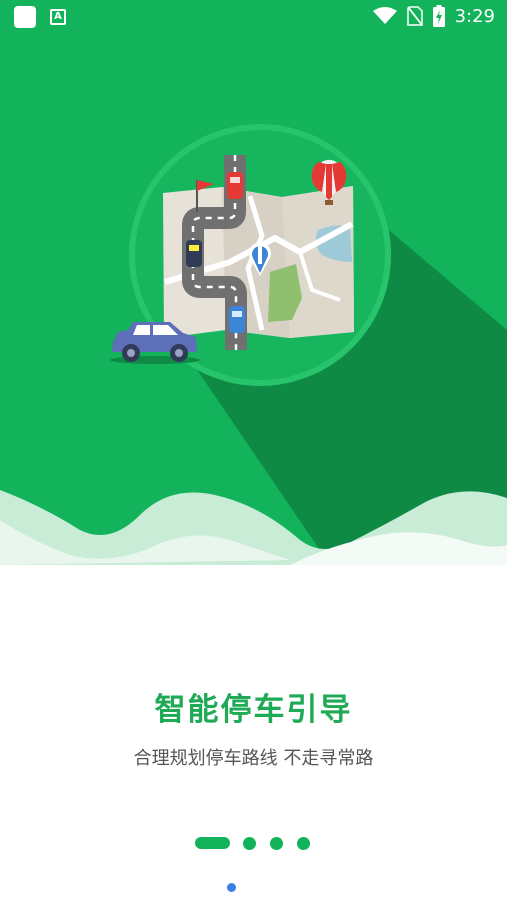 This screenshot has width=507, height=901. What do you see at coordinates (235, 185) in the screenshot?
I see `red-car-icon` at bounding box center [235, 185].